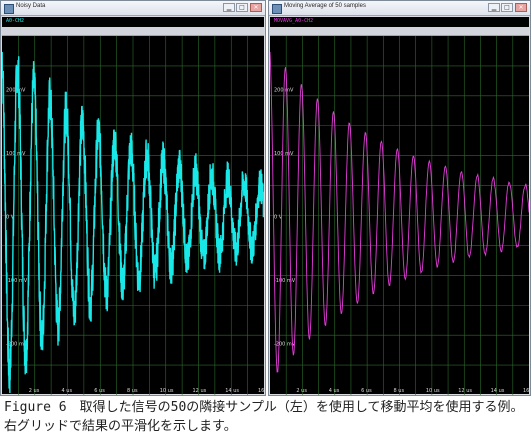 Image resolution: width=531 pixels, height=441 pixels. What do you see at coordinates (294, 21) in the screenshot?
I see `trace-label: MOVAVG_A0-CH2` at bounding box center [294, 21].